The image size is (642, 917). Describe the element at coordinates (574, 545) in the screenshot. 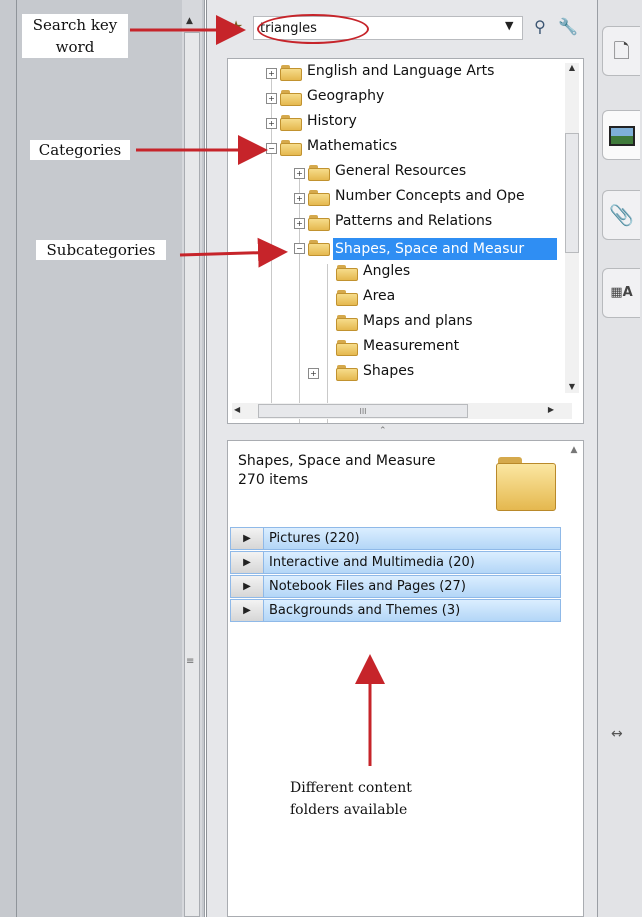

I see `detail-scrollbar: ▲` at that location.